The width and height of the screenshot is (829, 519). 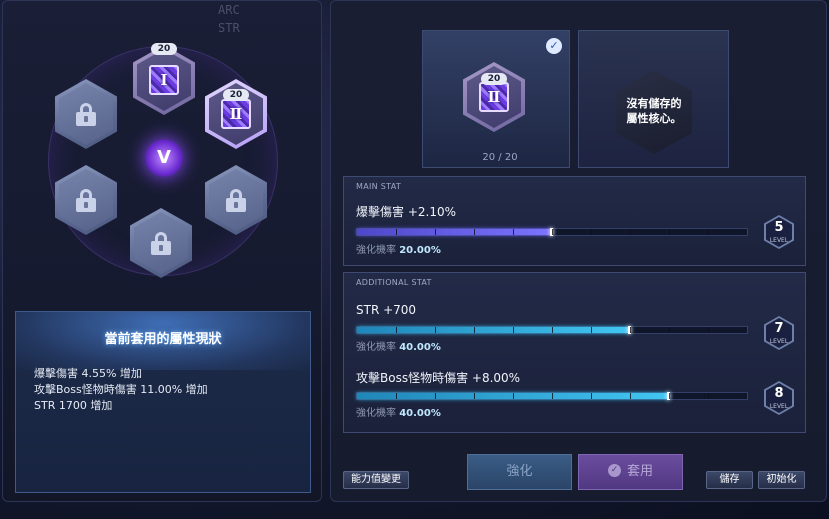 I want to click on additional-stat-label: ADDITIONAL STAT, so click(x=394, y=282).